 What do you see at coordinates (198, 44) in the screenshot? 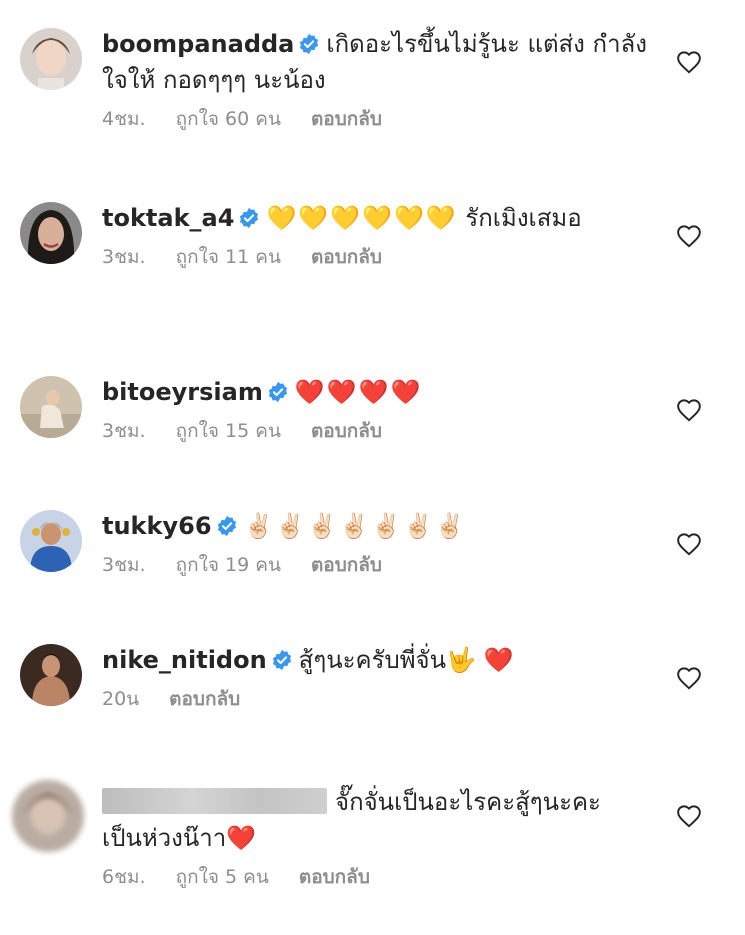
I see `username: boompanadda` at bounding box center [198, 44].